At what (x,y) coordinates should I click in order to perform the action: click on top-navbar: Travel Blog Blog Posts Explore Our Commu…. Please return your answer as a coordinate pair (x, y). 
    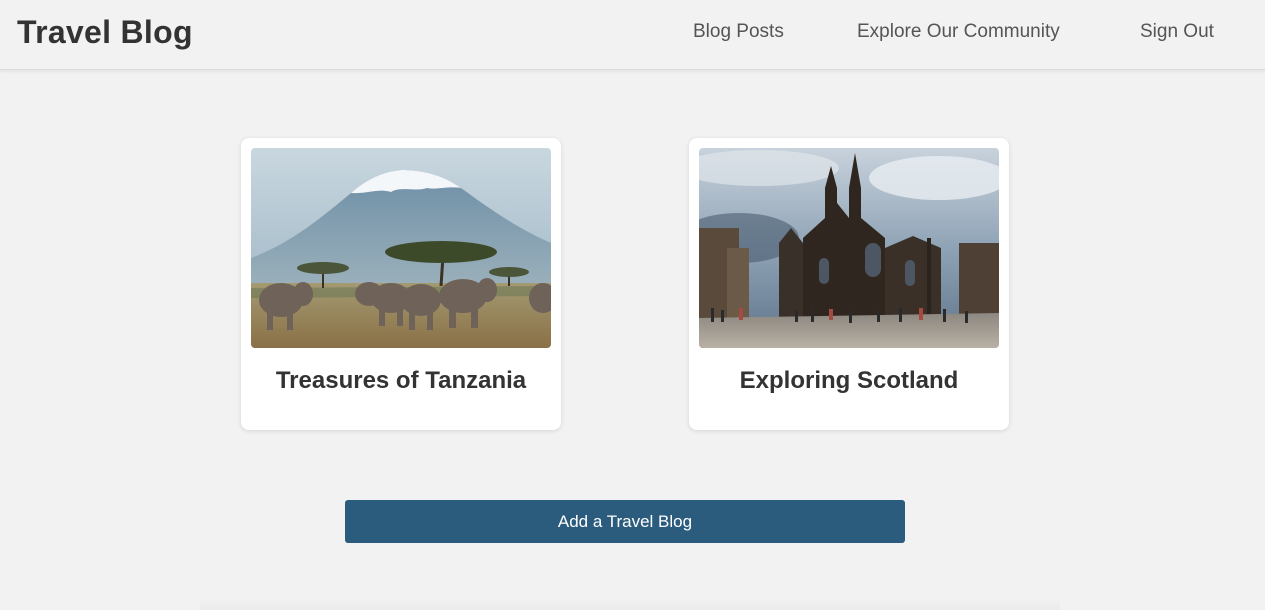
    Looking at the image, I should click on (632, 35).